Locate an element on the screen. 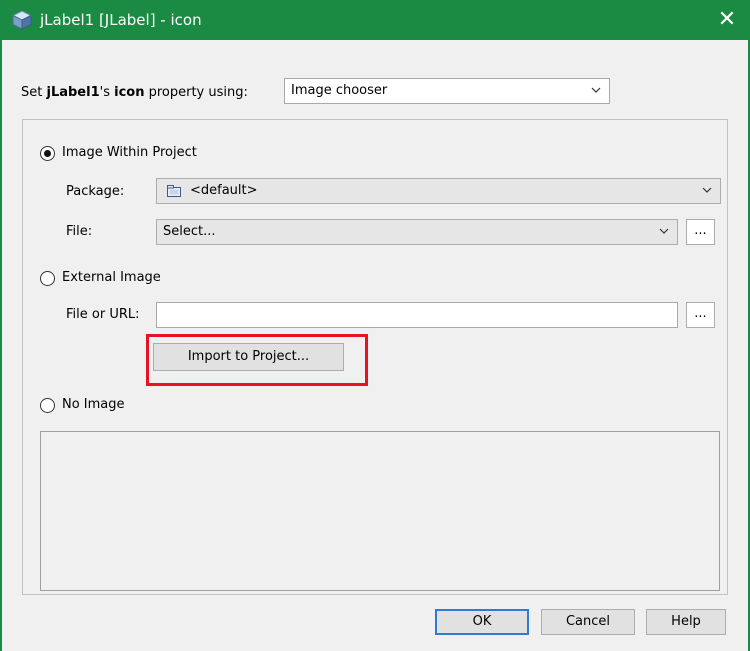 The height and width of the screenshot is (651, 750). no-image-radio is located at coordinates (47, 405).